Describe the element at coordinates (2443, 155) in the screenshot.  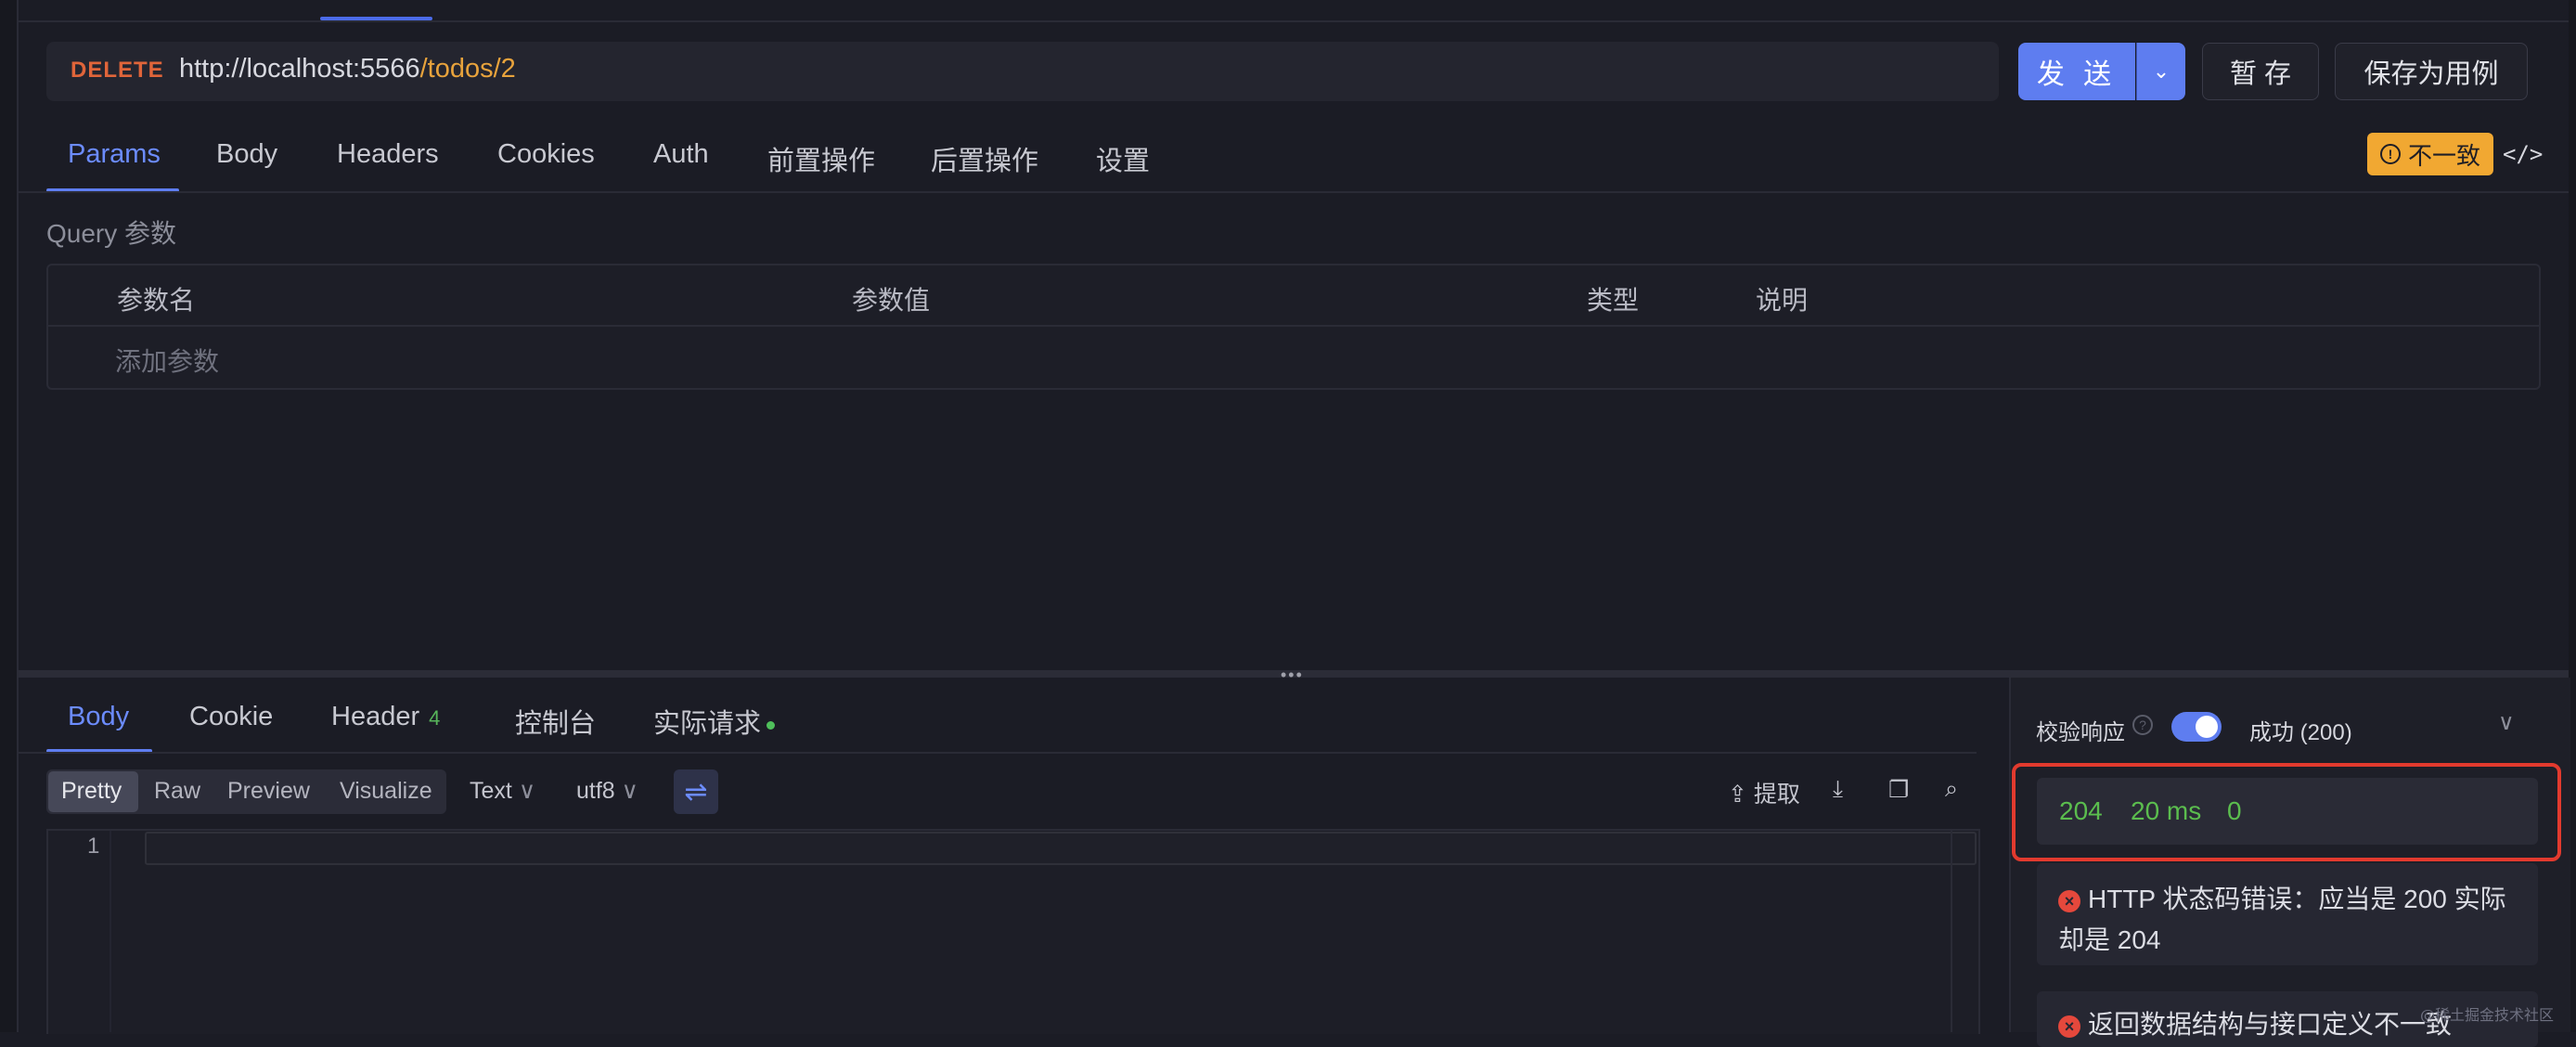
I see `inconsistent-label: 不一致` at that location.